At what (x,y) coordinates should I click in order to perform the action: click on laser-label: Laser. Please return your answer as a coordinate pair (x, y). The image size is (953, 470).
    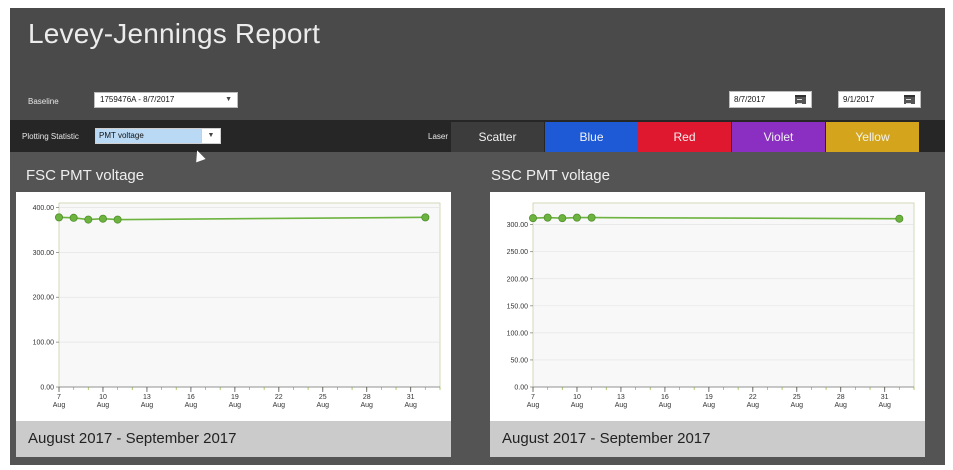
    Looking at the image, I should click on (438, 136).